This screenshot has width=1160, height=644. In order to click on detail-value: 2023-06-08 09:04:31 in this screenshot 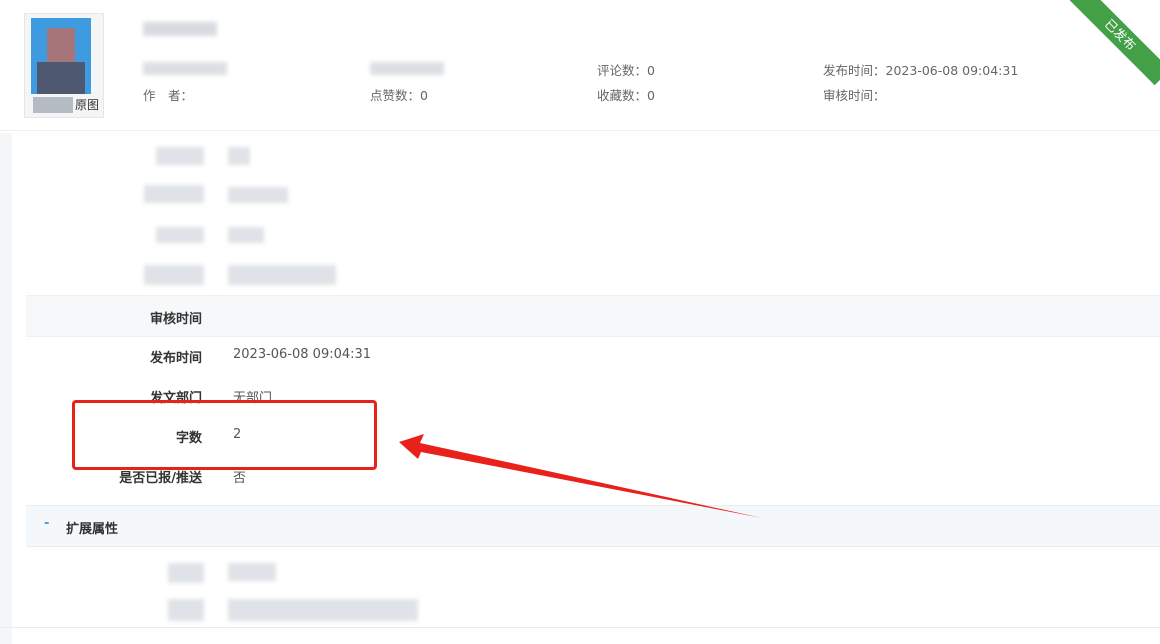, I will do `click(302, 354)`.